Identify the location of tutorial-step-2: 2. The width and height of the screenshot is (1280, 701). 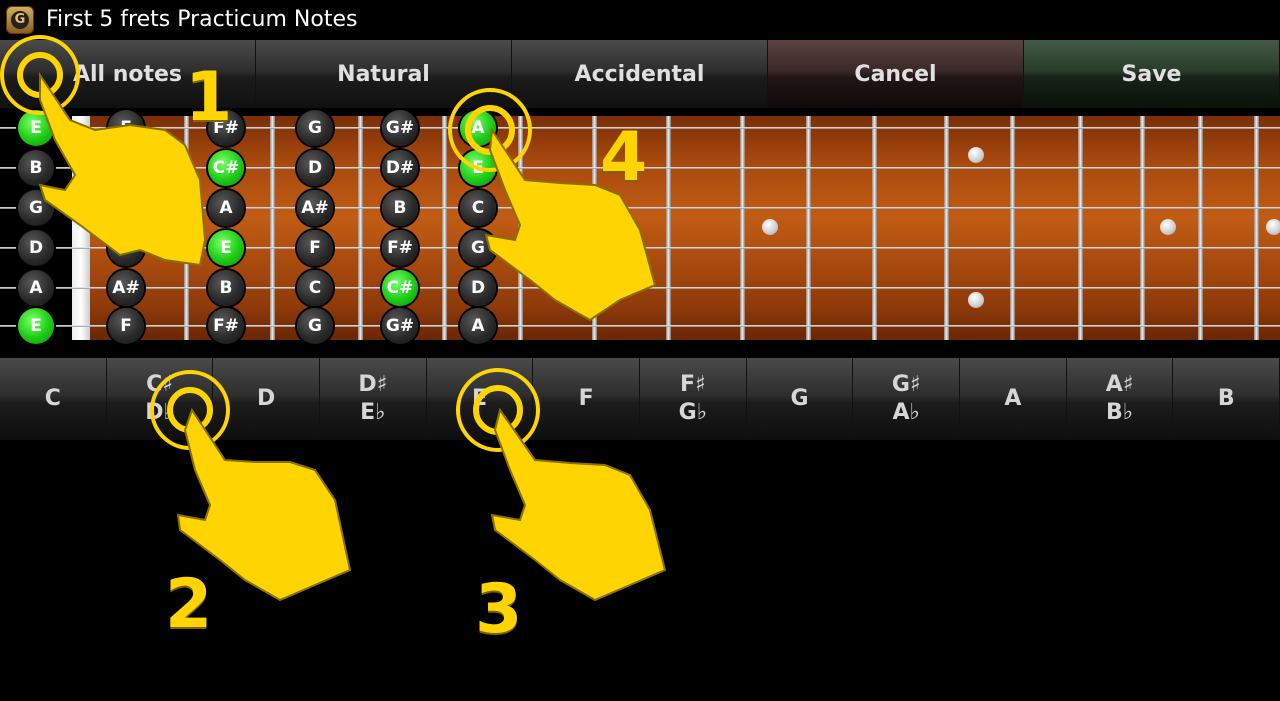
(189, 604).